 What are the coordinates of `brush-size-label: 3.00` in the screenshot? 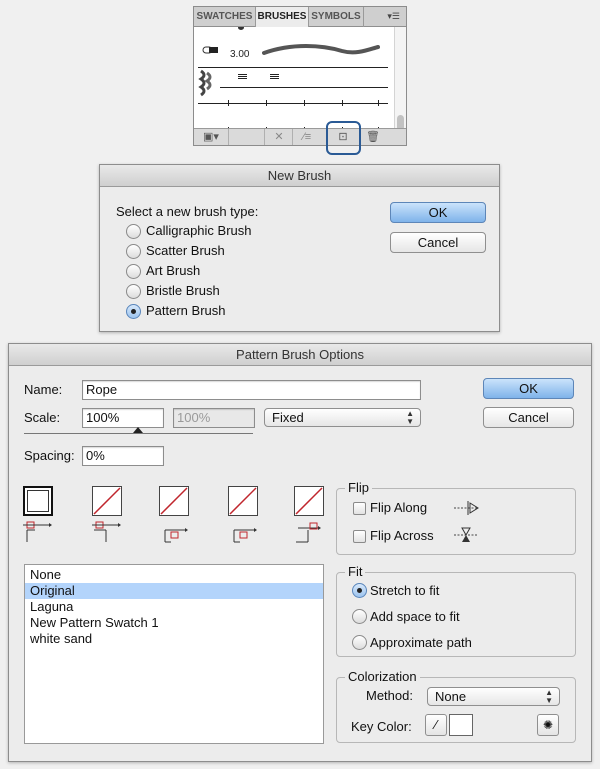 It's located at (240, 54).